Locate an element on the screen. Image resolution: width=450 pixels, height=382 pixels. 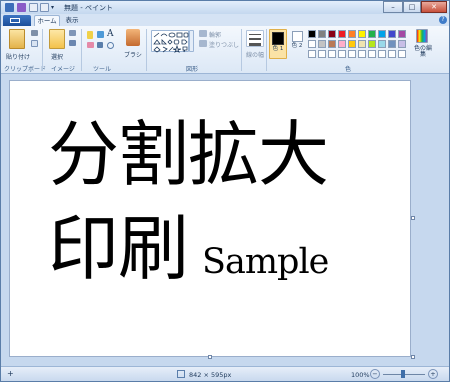
cut-icon is located at coordinates (34, 33).